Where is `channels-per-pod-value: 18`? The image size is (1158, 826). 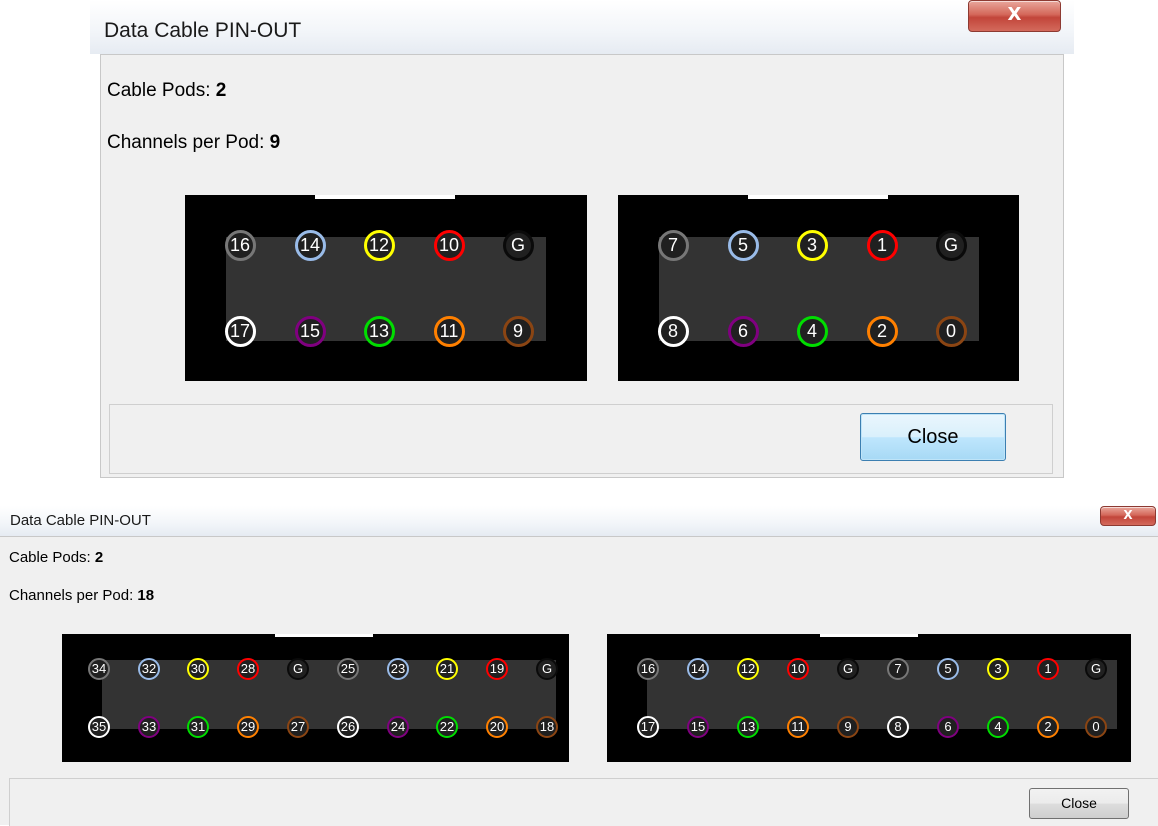
channels-per-pod-value: 18 is located at coordinates (146, 595).